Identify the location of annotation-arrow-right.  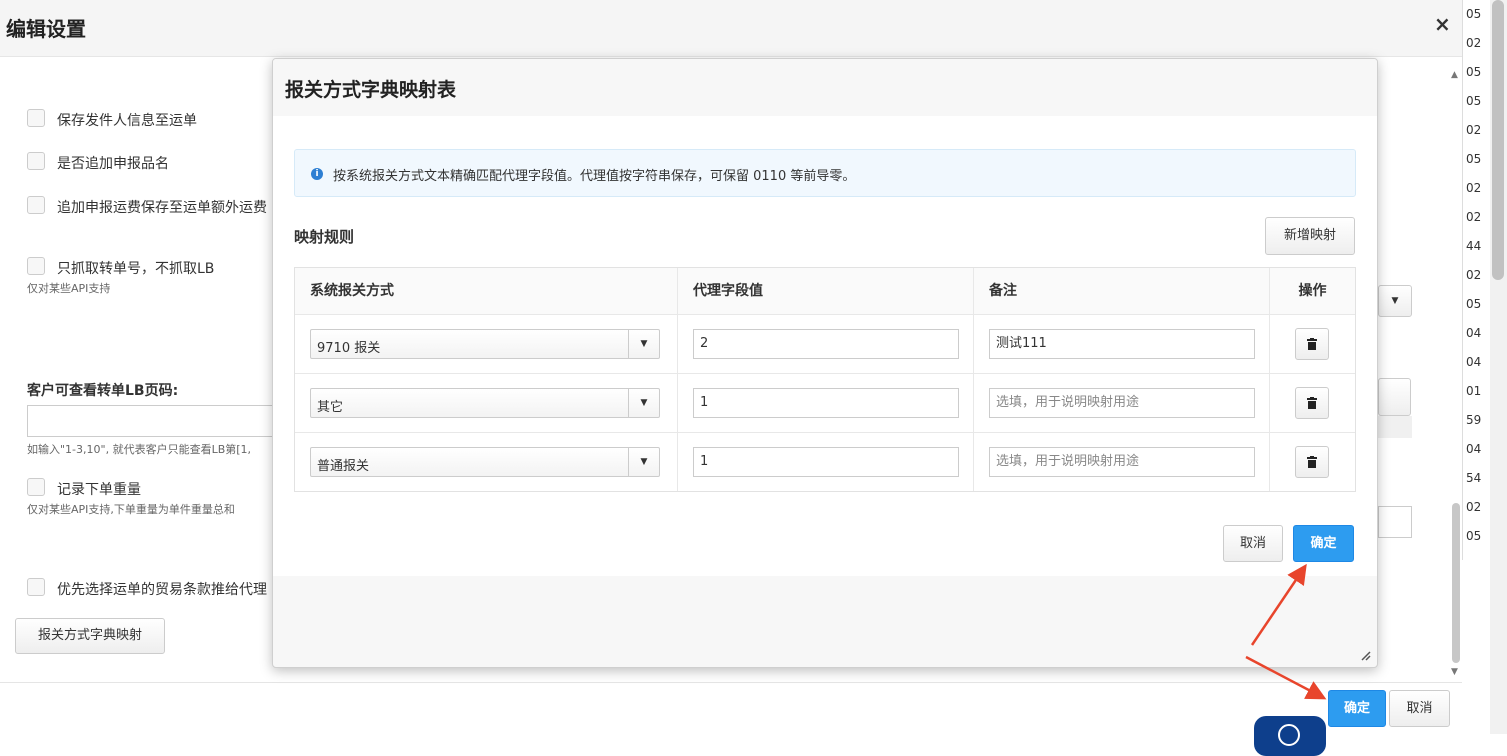
(1286, 677).